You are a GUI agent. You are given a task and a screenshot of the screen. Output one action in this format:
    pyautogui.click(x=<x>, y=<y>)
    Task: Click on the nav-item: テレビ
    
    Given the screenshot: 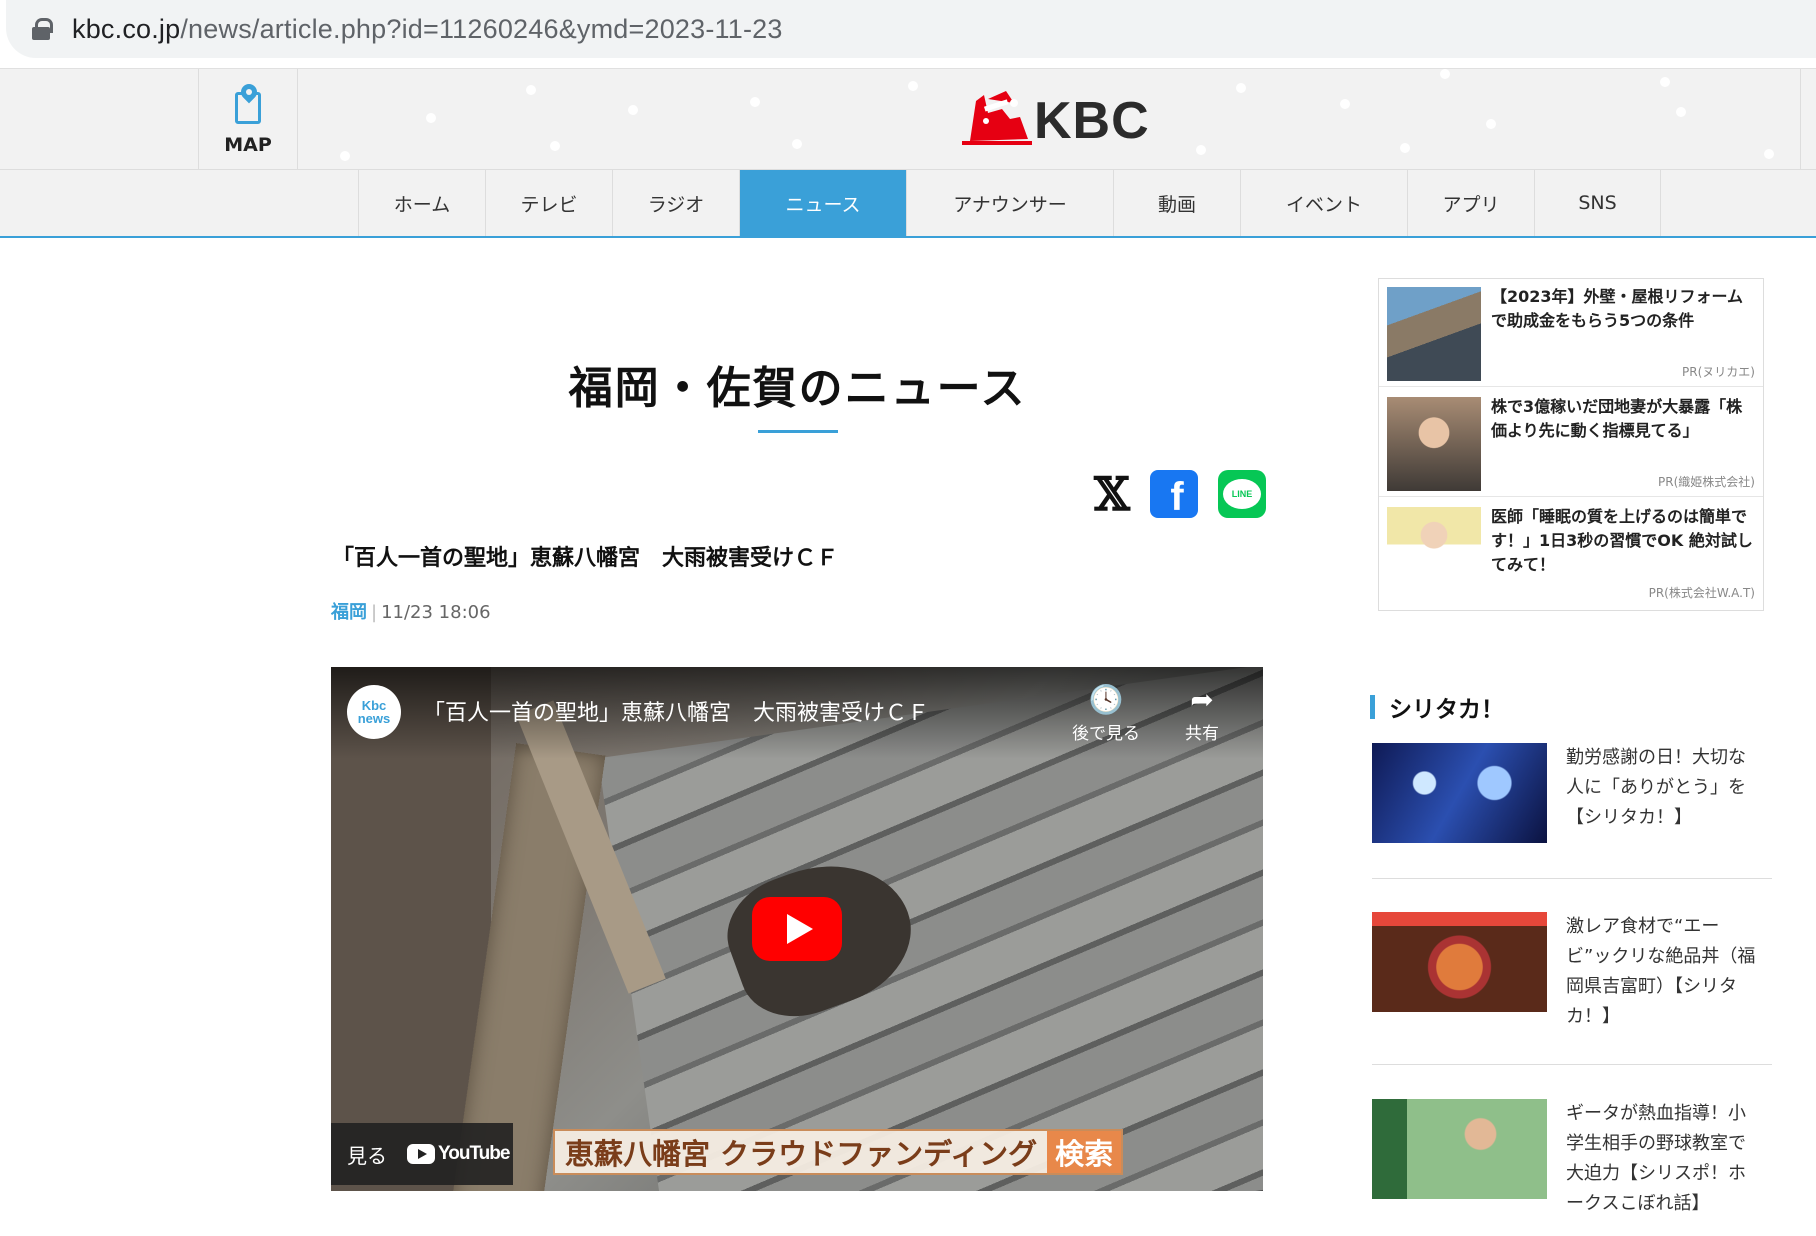 What is the action you would take?
    pyautogui.click(x=548, y=203)
    